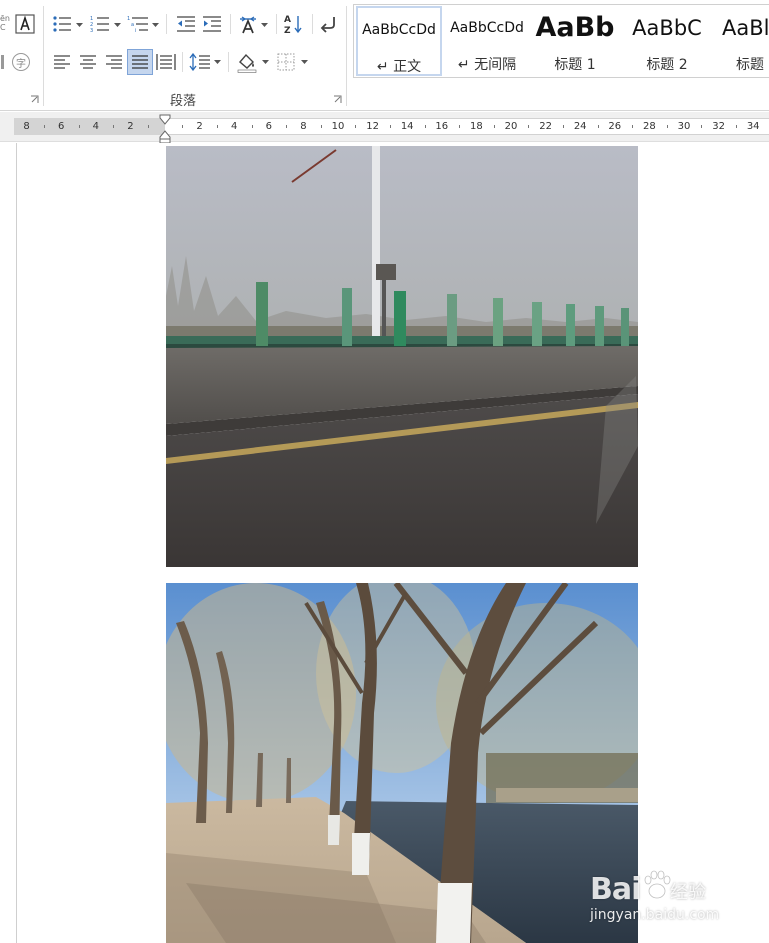 This screenshot has height=943, width=769. What do you see at coordinates (248, 24) in the screenshot?
I see `chinese-layout-button` at bounding box center [248, 24].